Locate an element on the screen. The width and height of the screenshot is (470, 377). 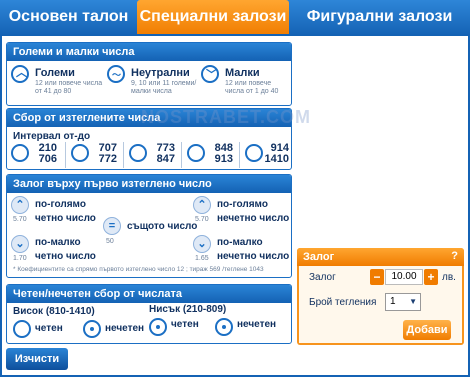
even-odd-title: Четен/нечетен сбор от числата is located at coordinates (149, 294).